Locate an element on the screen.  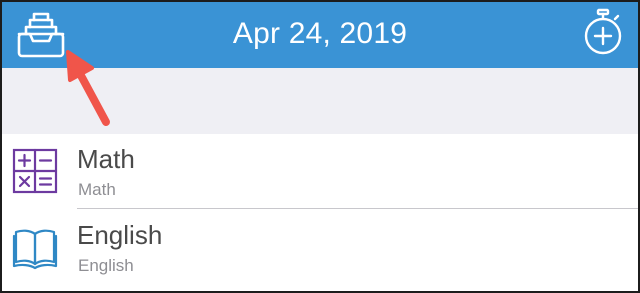
subject-title: Math is located at coordinates (106, 159).